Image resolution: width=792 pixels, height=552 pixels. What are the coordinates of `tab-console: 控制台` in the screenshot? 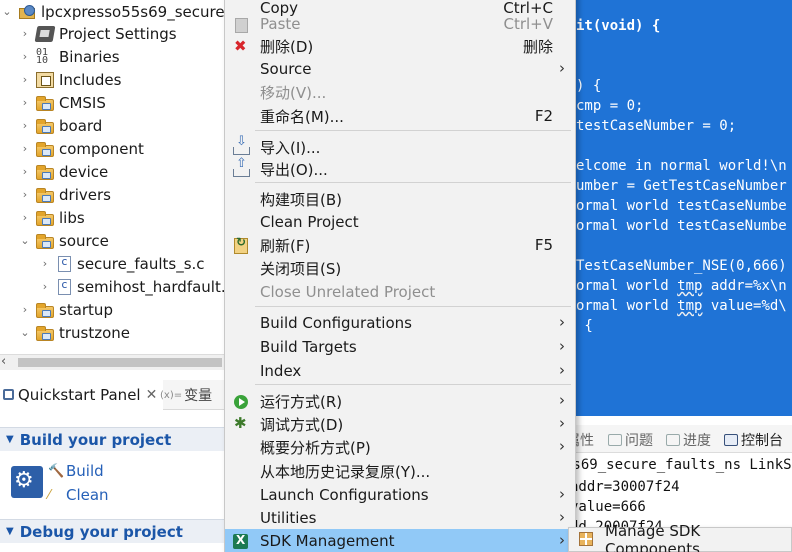 It's located at (753, 440).